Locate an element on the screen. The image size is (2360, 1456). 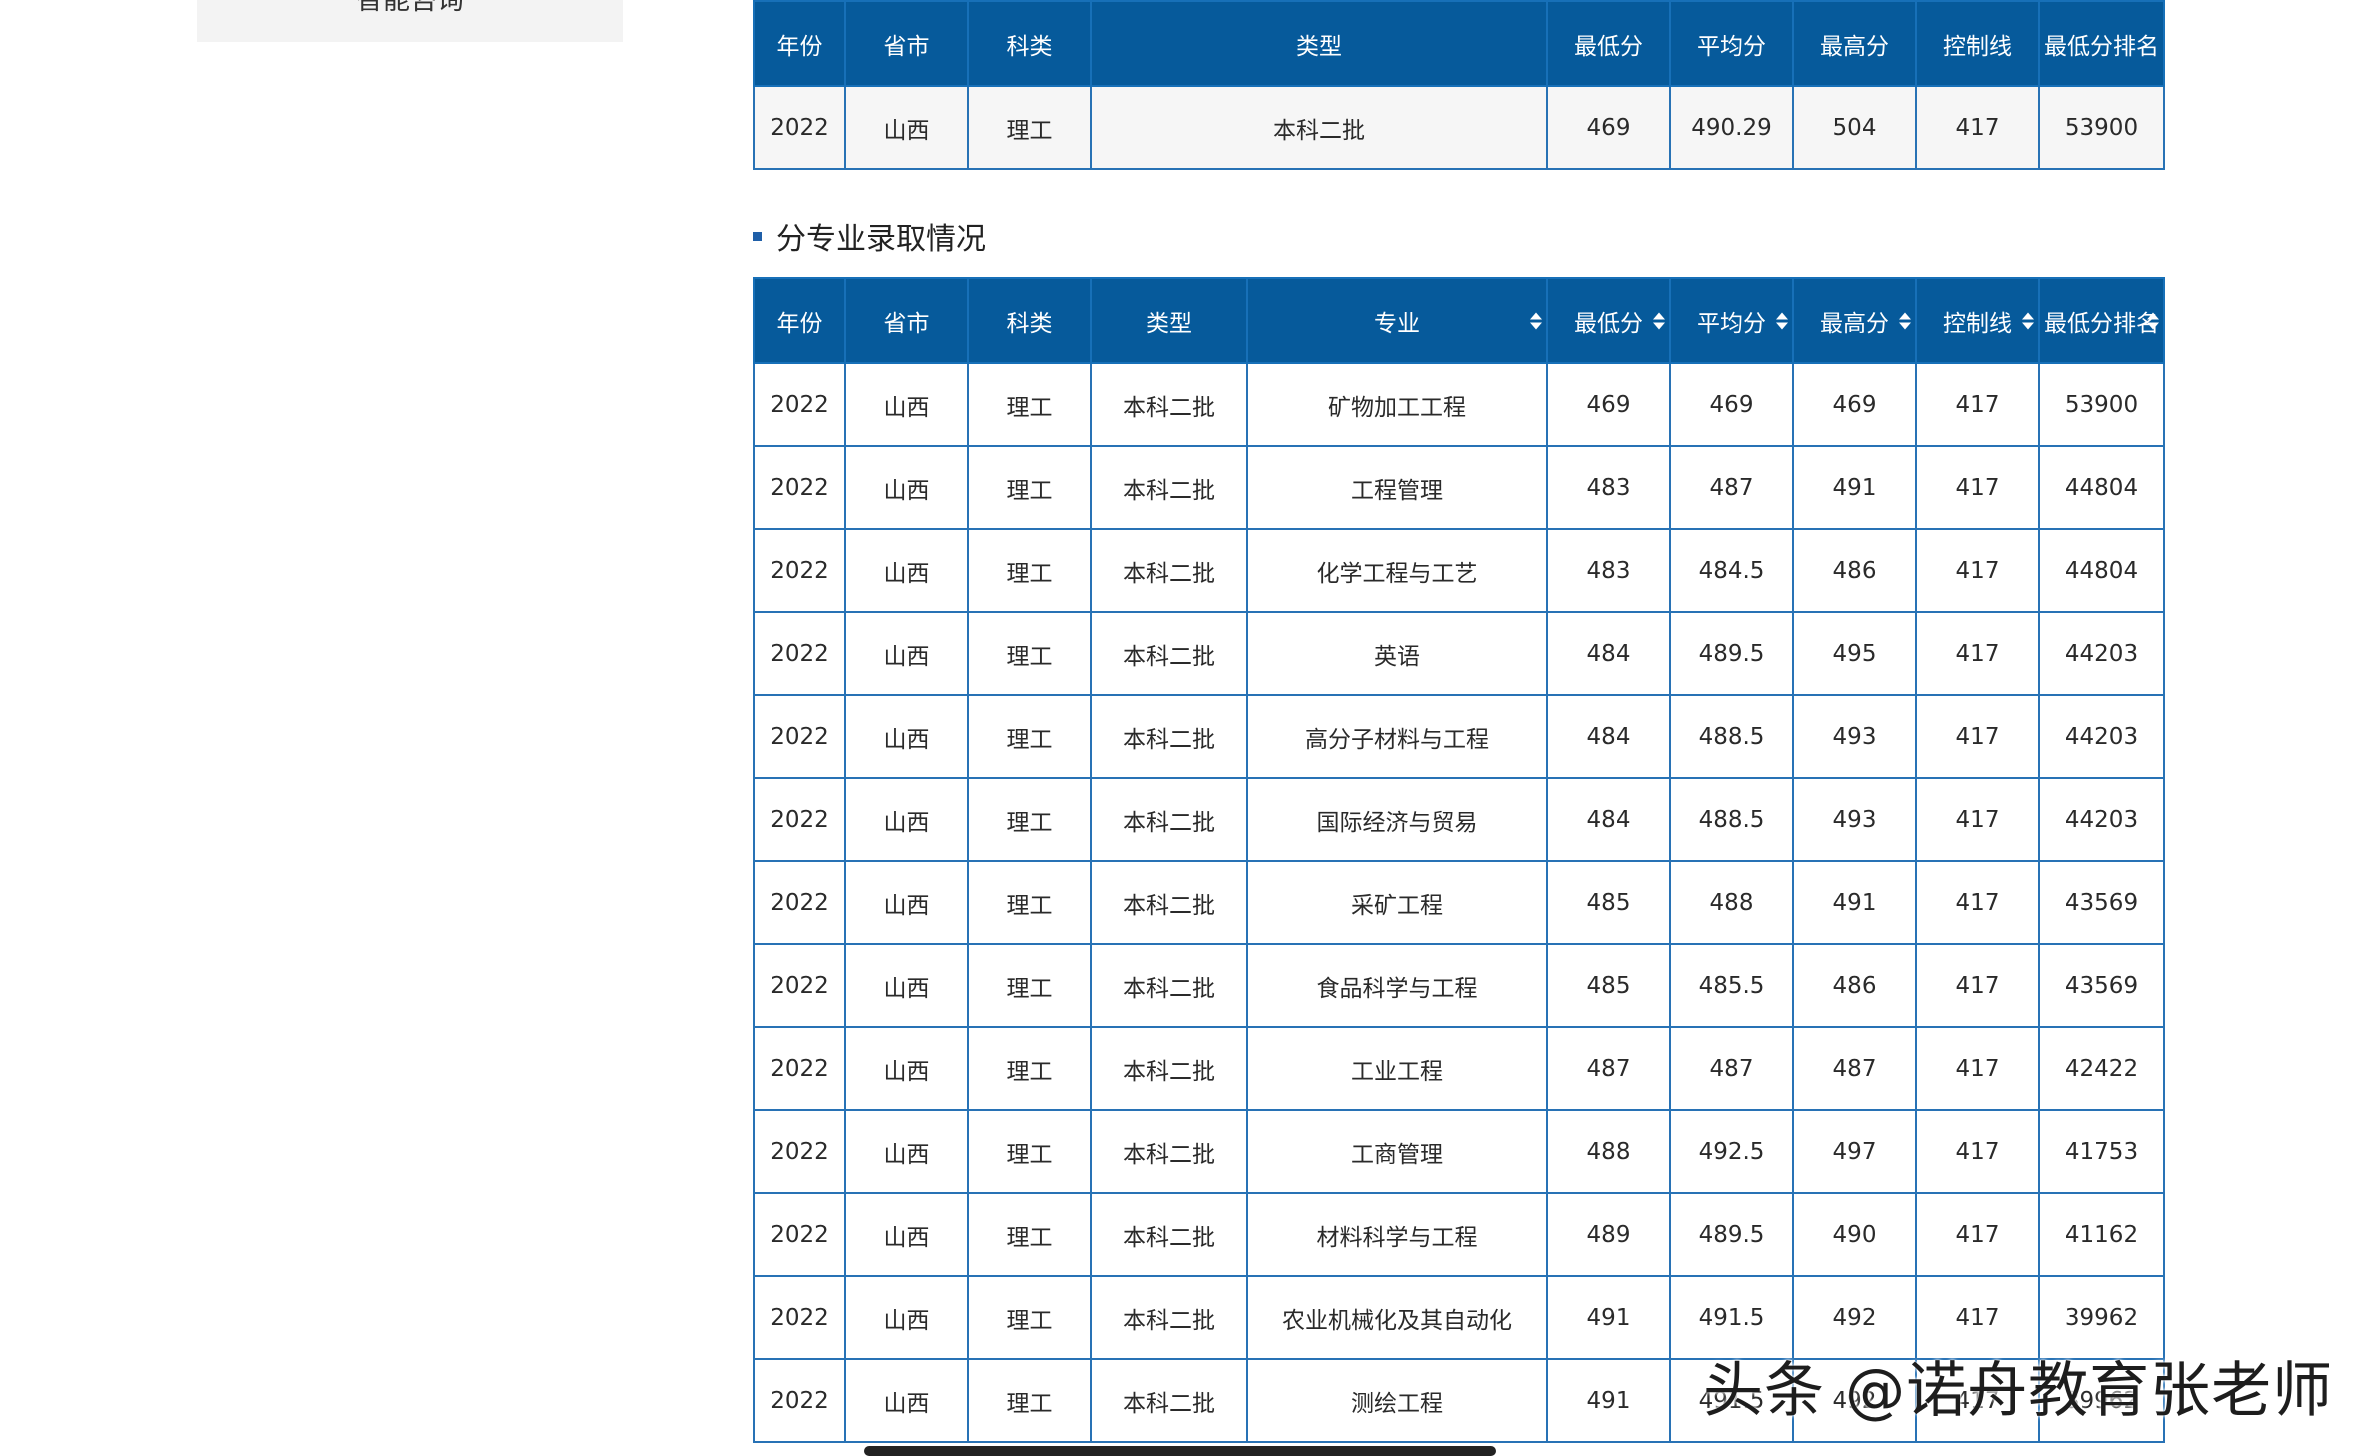
table-row: 2022 山西 理工 本科二批 材料科学与工程 489 489.5 490 417 41162 is located at coordinates (1459, 1234).